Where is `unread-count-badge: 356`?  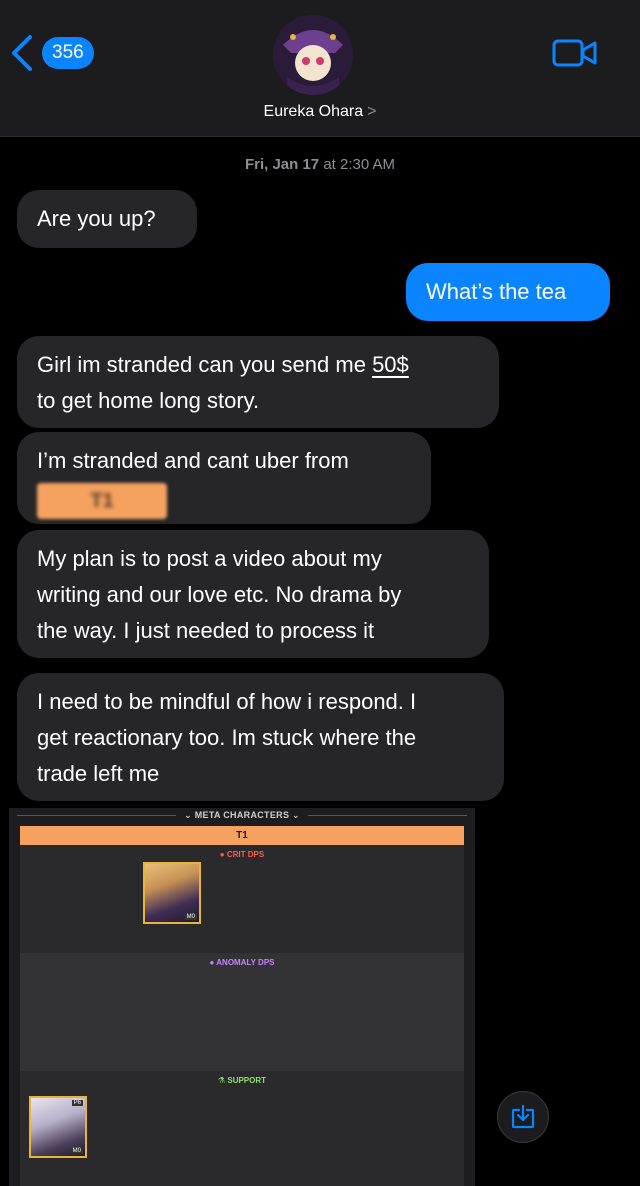
unread-count-badge: 356 is located at coordinates (68, 53).